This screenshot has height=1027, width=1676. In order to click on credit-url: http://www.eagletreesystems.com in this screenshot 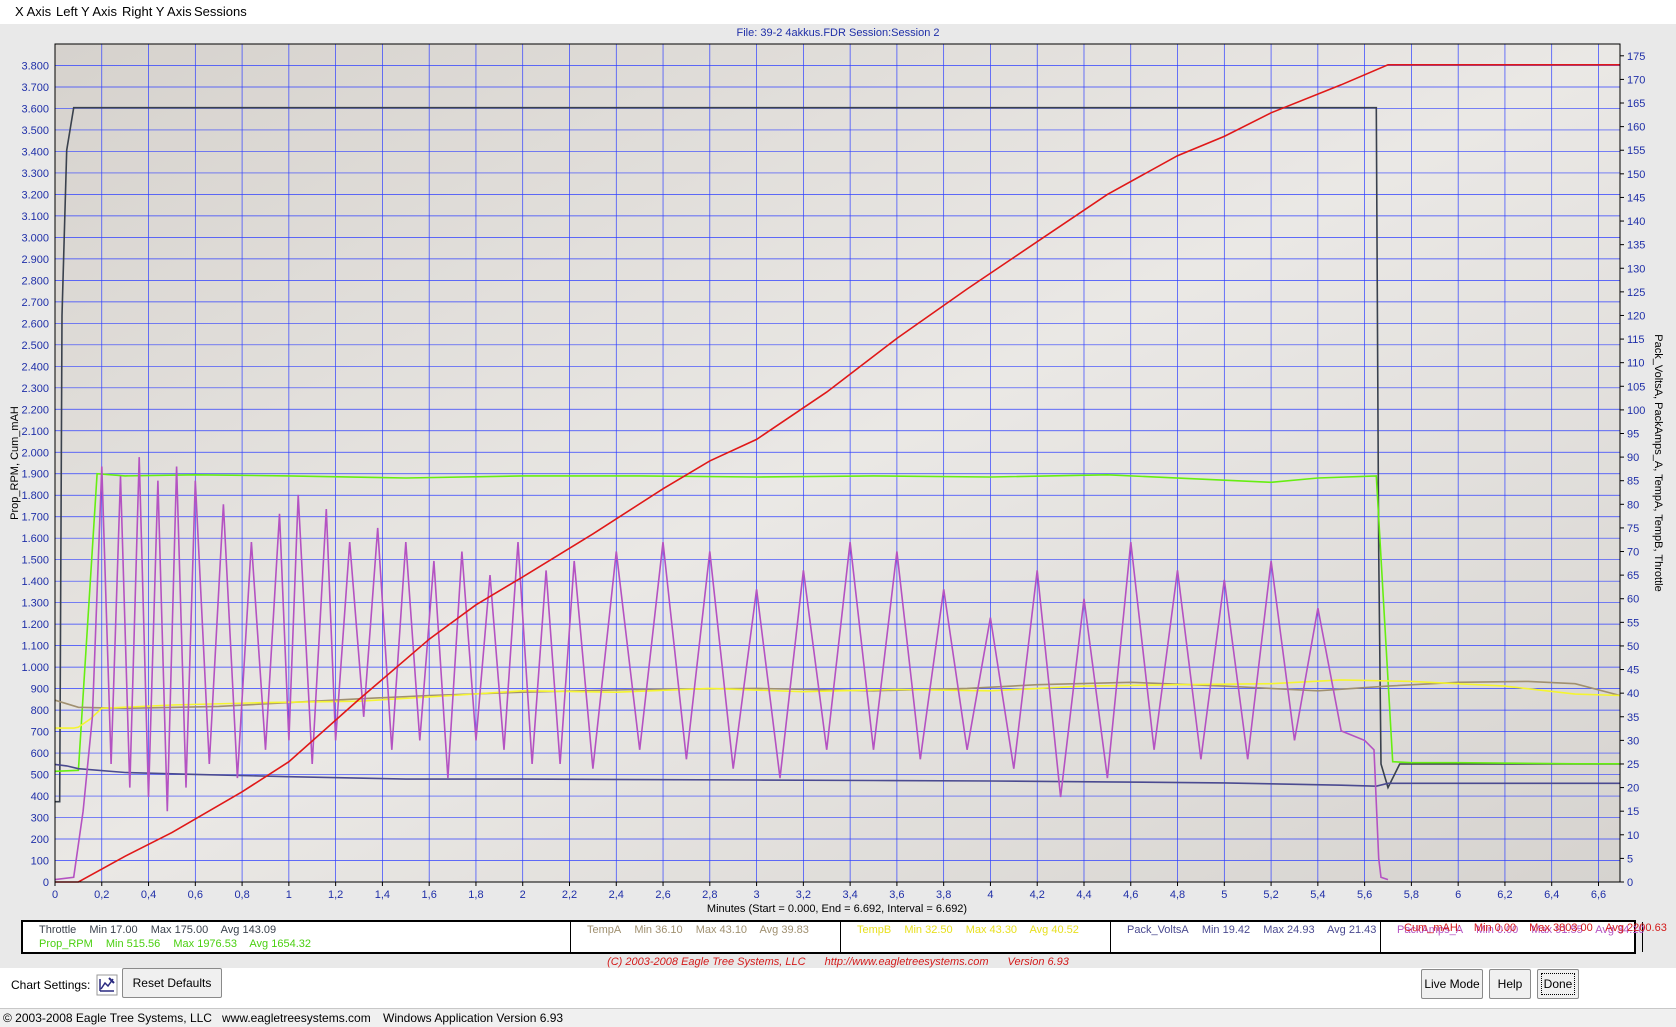, I will do `click(907, 962)`.